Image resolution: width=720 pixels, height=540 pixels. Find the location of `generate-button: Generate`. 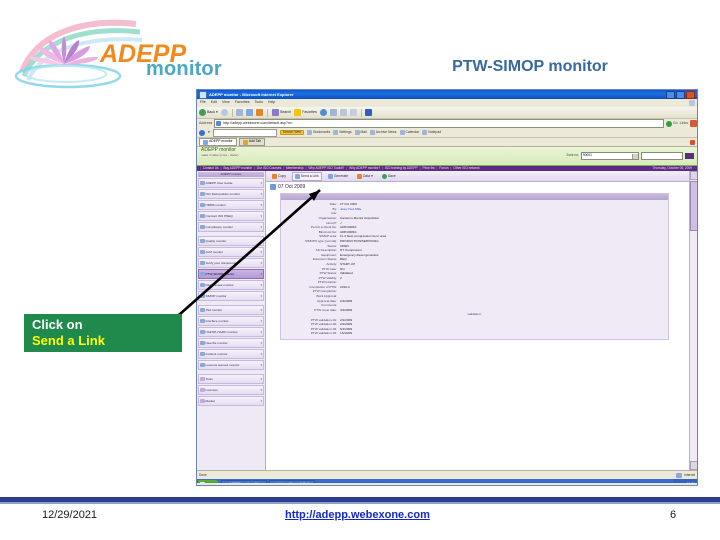

generate-button: Generate is located at coordinates (338, 176).